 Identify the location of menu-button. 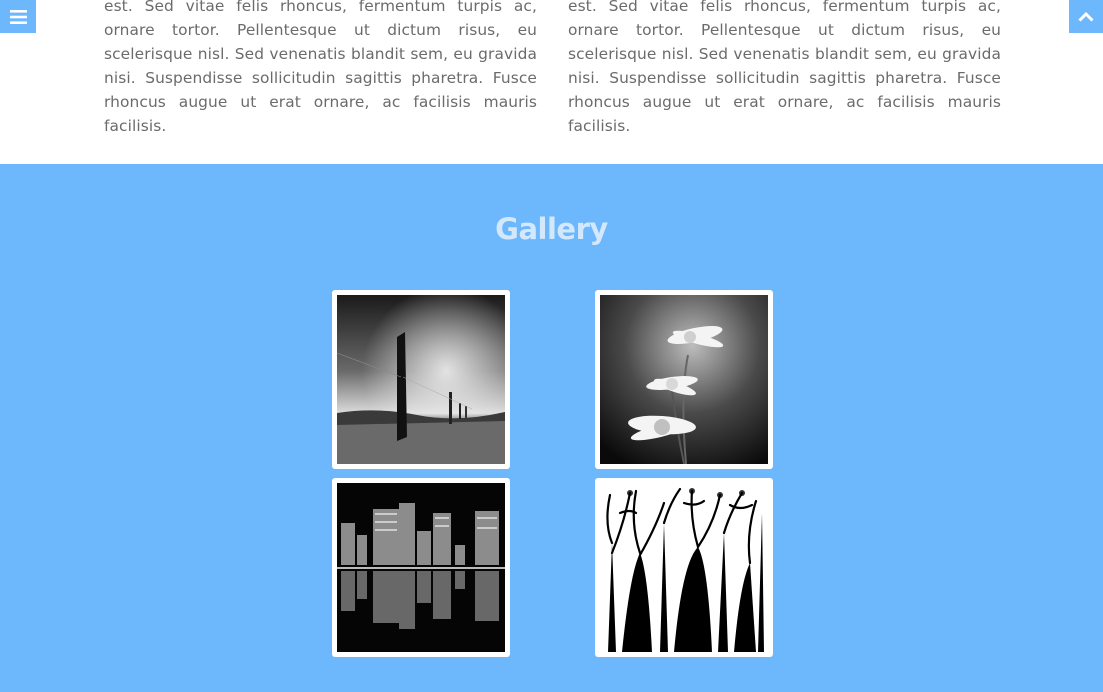
(18, 16).